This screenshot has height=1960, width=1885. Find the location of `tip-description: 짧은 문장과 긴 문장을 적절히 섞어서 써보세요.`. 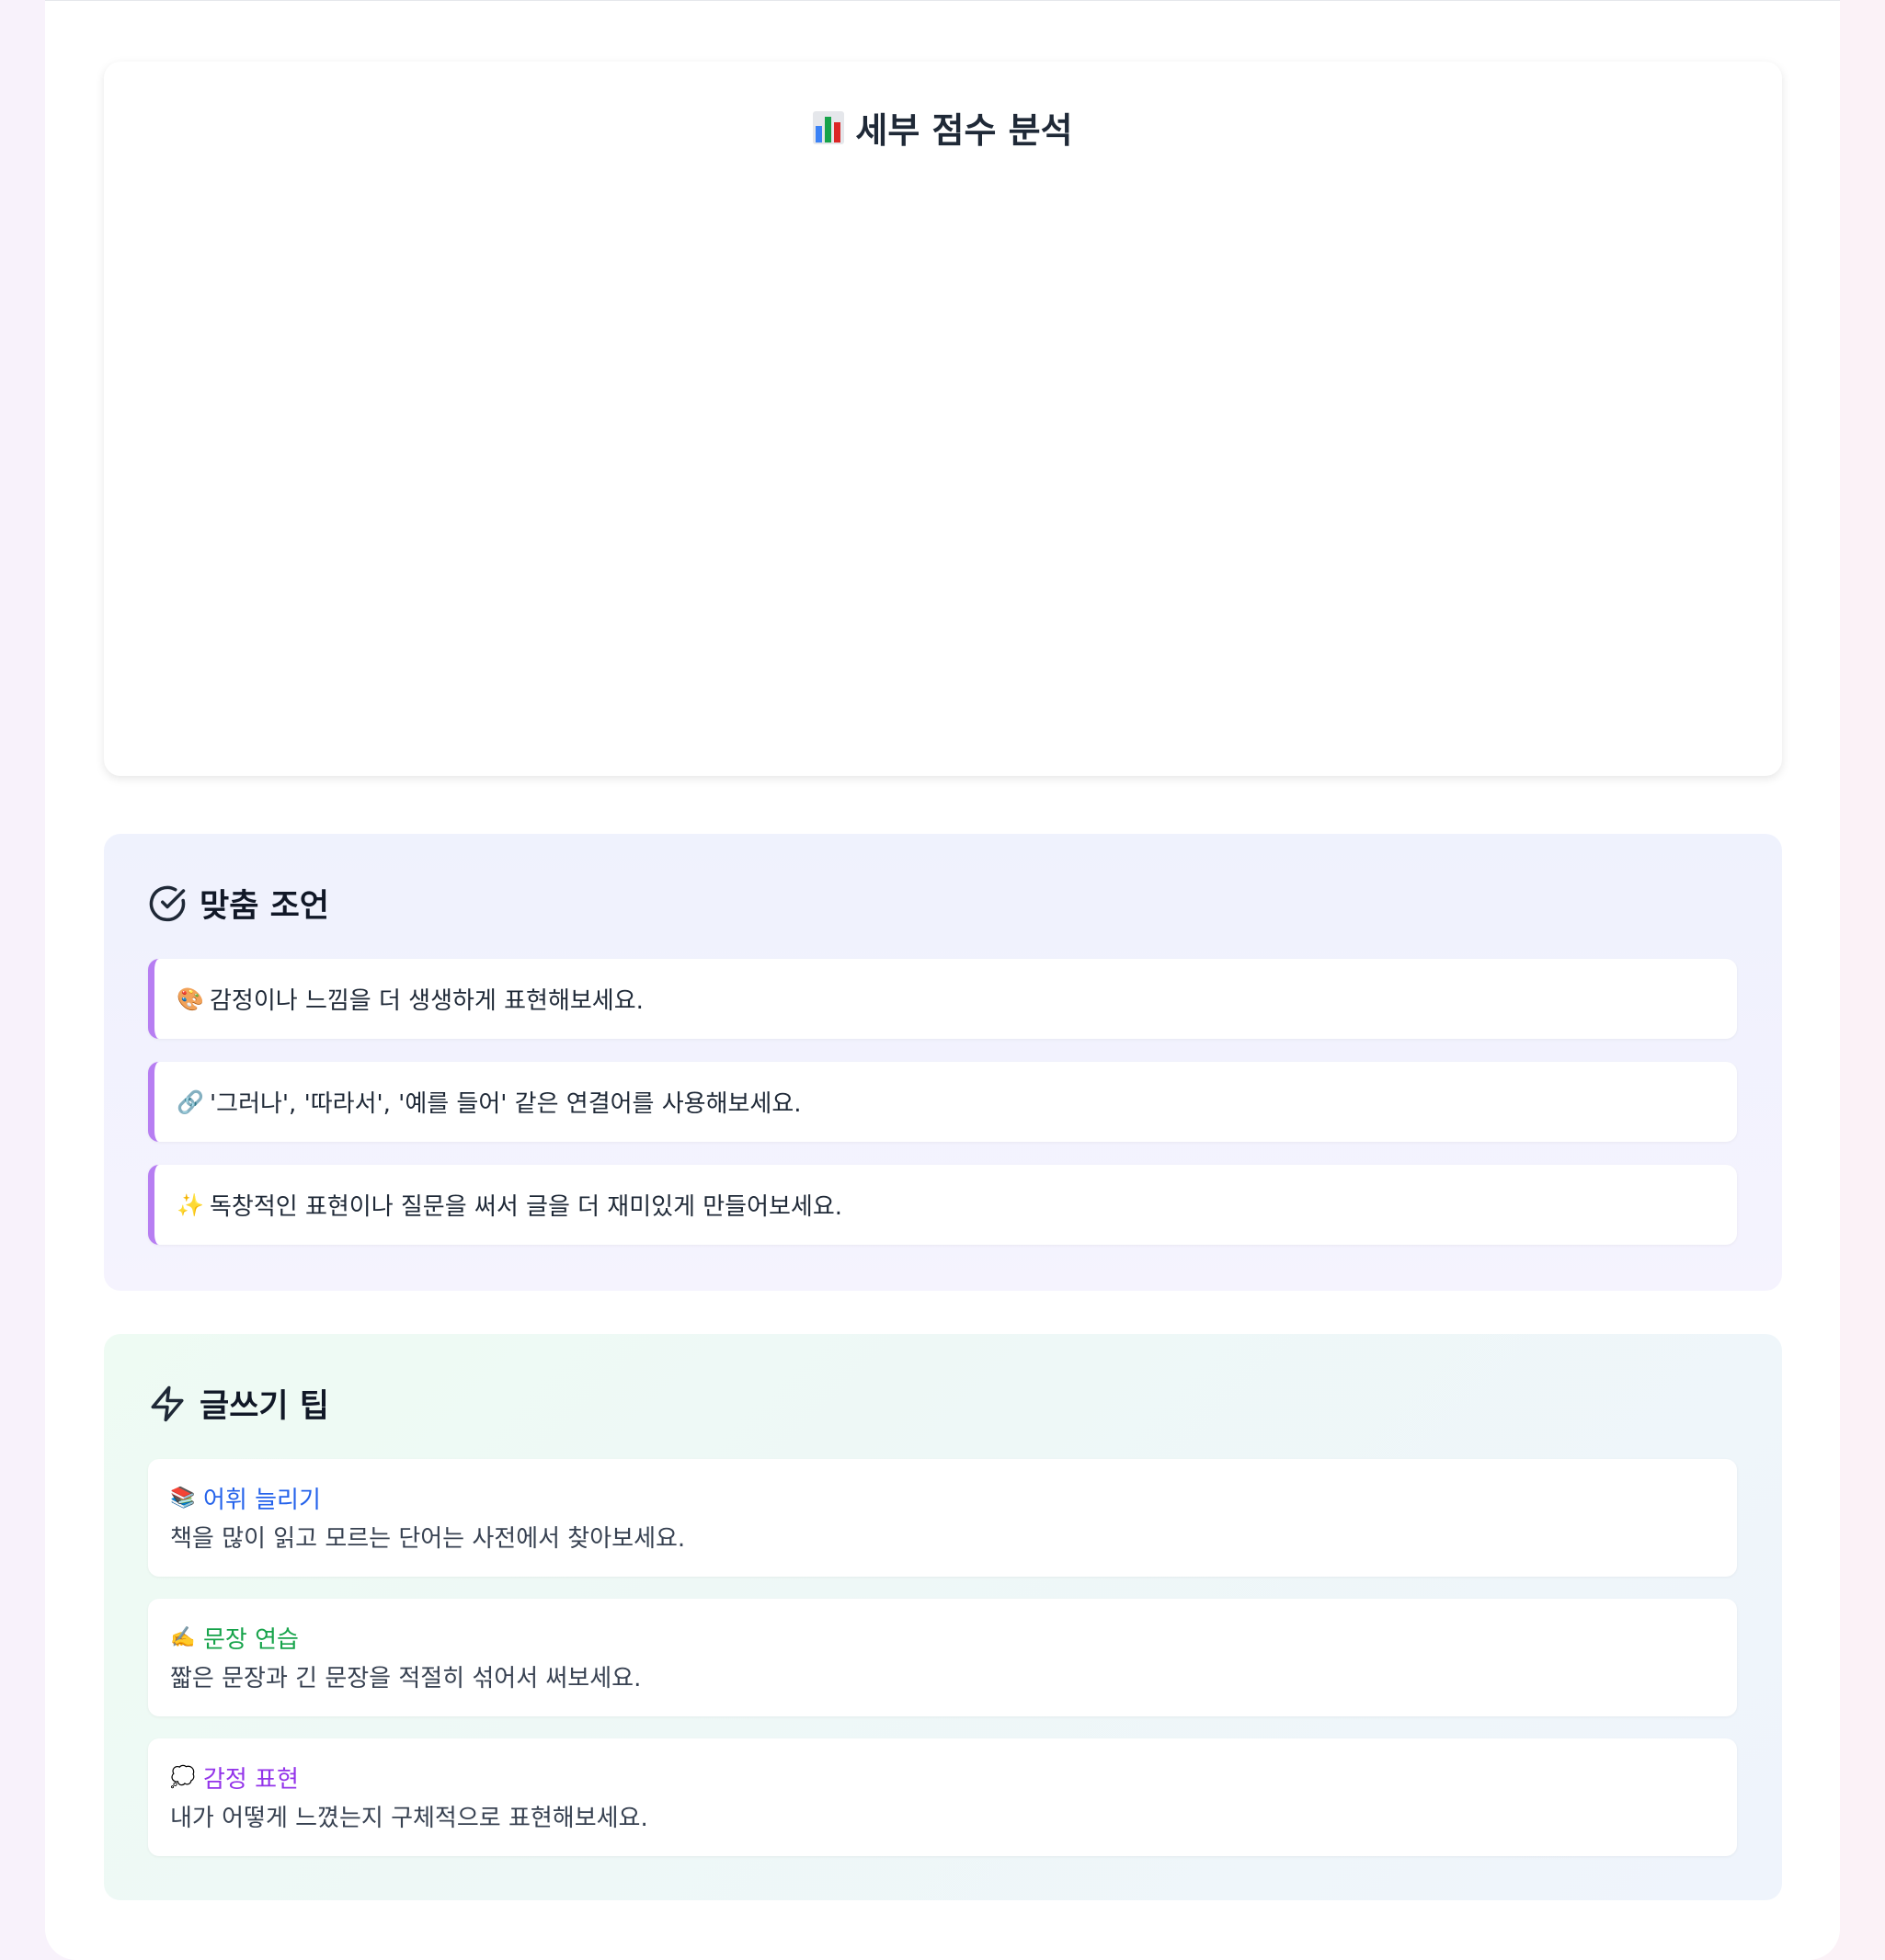

tip-description: 짧은 문장과 긴 문장을 적절히 섞어서 써보세요. is located at coordinates (406, 1678).